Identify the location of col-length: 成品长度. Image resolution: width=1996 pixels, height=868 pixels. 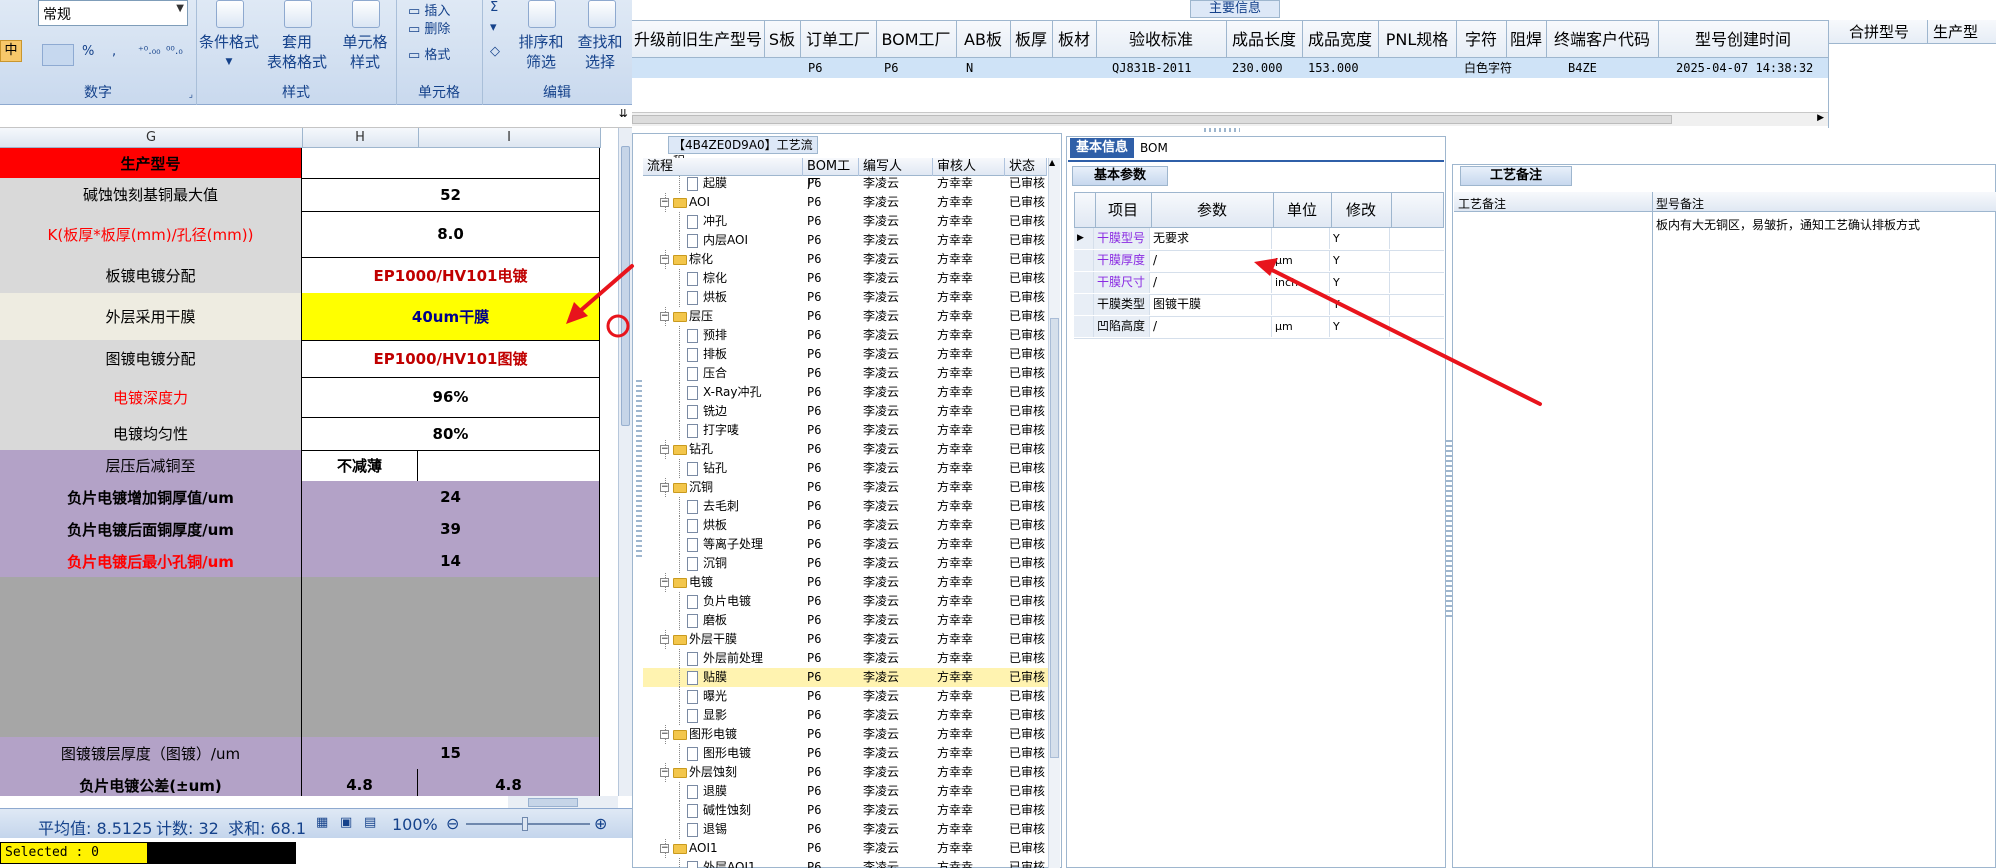
(1264, 40).